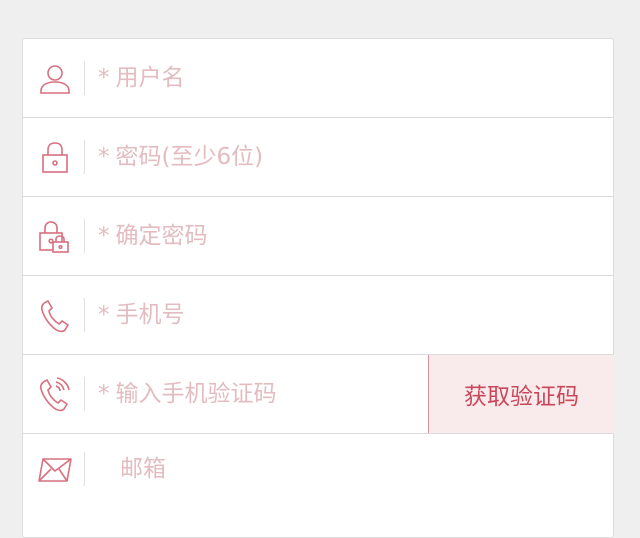  What do you see at coordinates (55, 316) in the screenshot?
I see `phone-icon` at bounding box center [55, 316].